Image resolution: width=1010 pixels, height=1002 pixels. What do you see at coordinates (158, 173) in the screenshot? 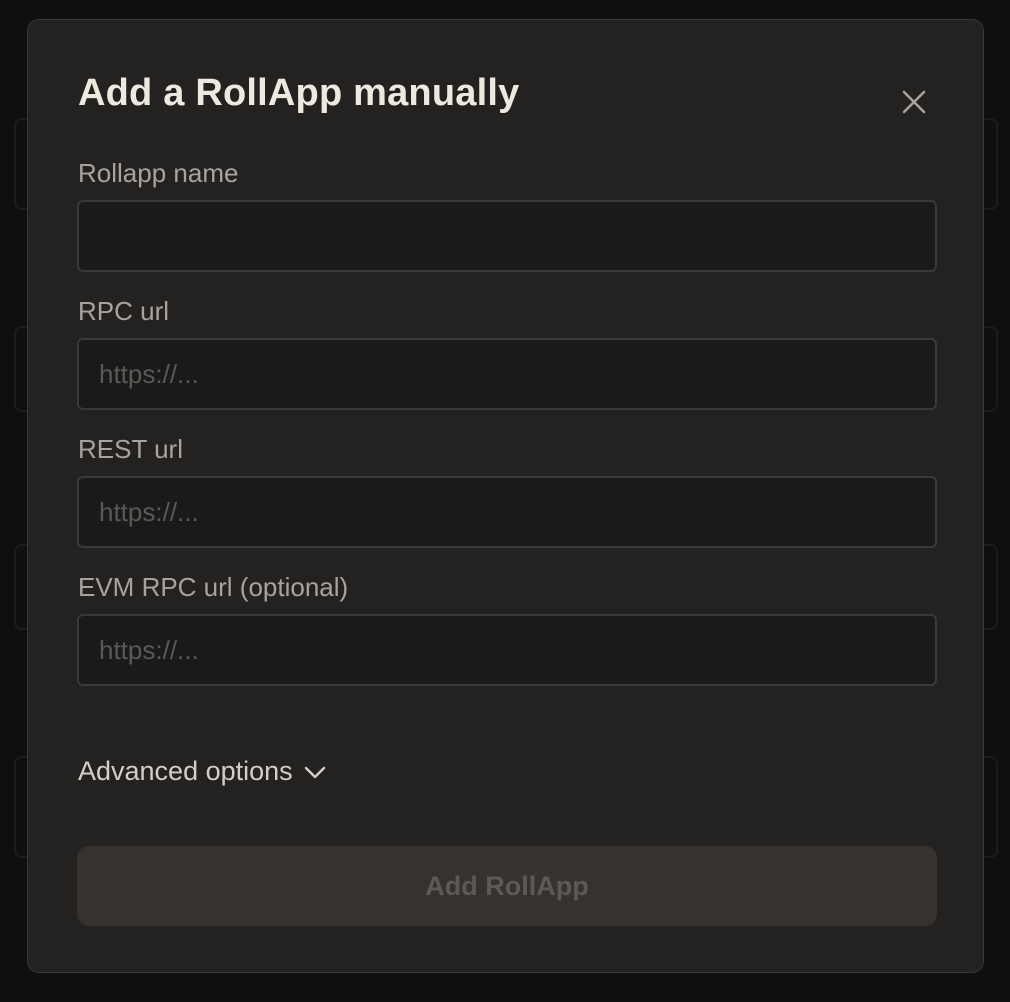
I see `rollapp-name-label: Rollapp name` at bounding box center [158, 173].